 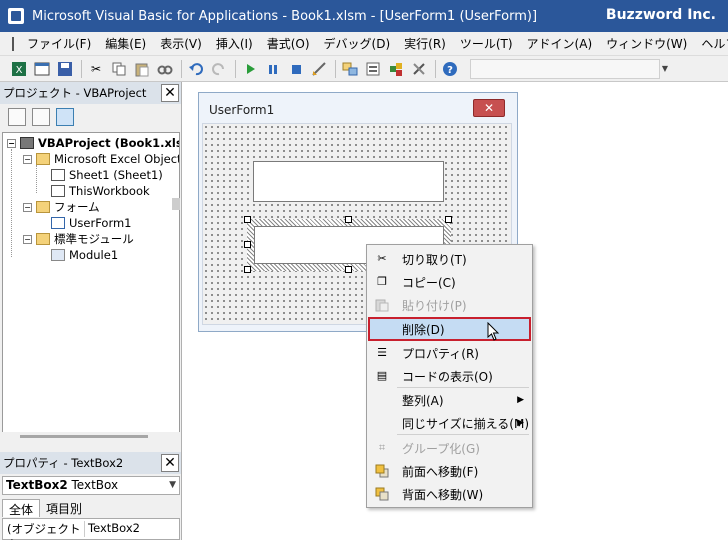 What do you see at coordinates (440, 471) in the screenshot?
I see `menu-item-label: 前面へ移動(F)` at bounding box center [440, 471].